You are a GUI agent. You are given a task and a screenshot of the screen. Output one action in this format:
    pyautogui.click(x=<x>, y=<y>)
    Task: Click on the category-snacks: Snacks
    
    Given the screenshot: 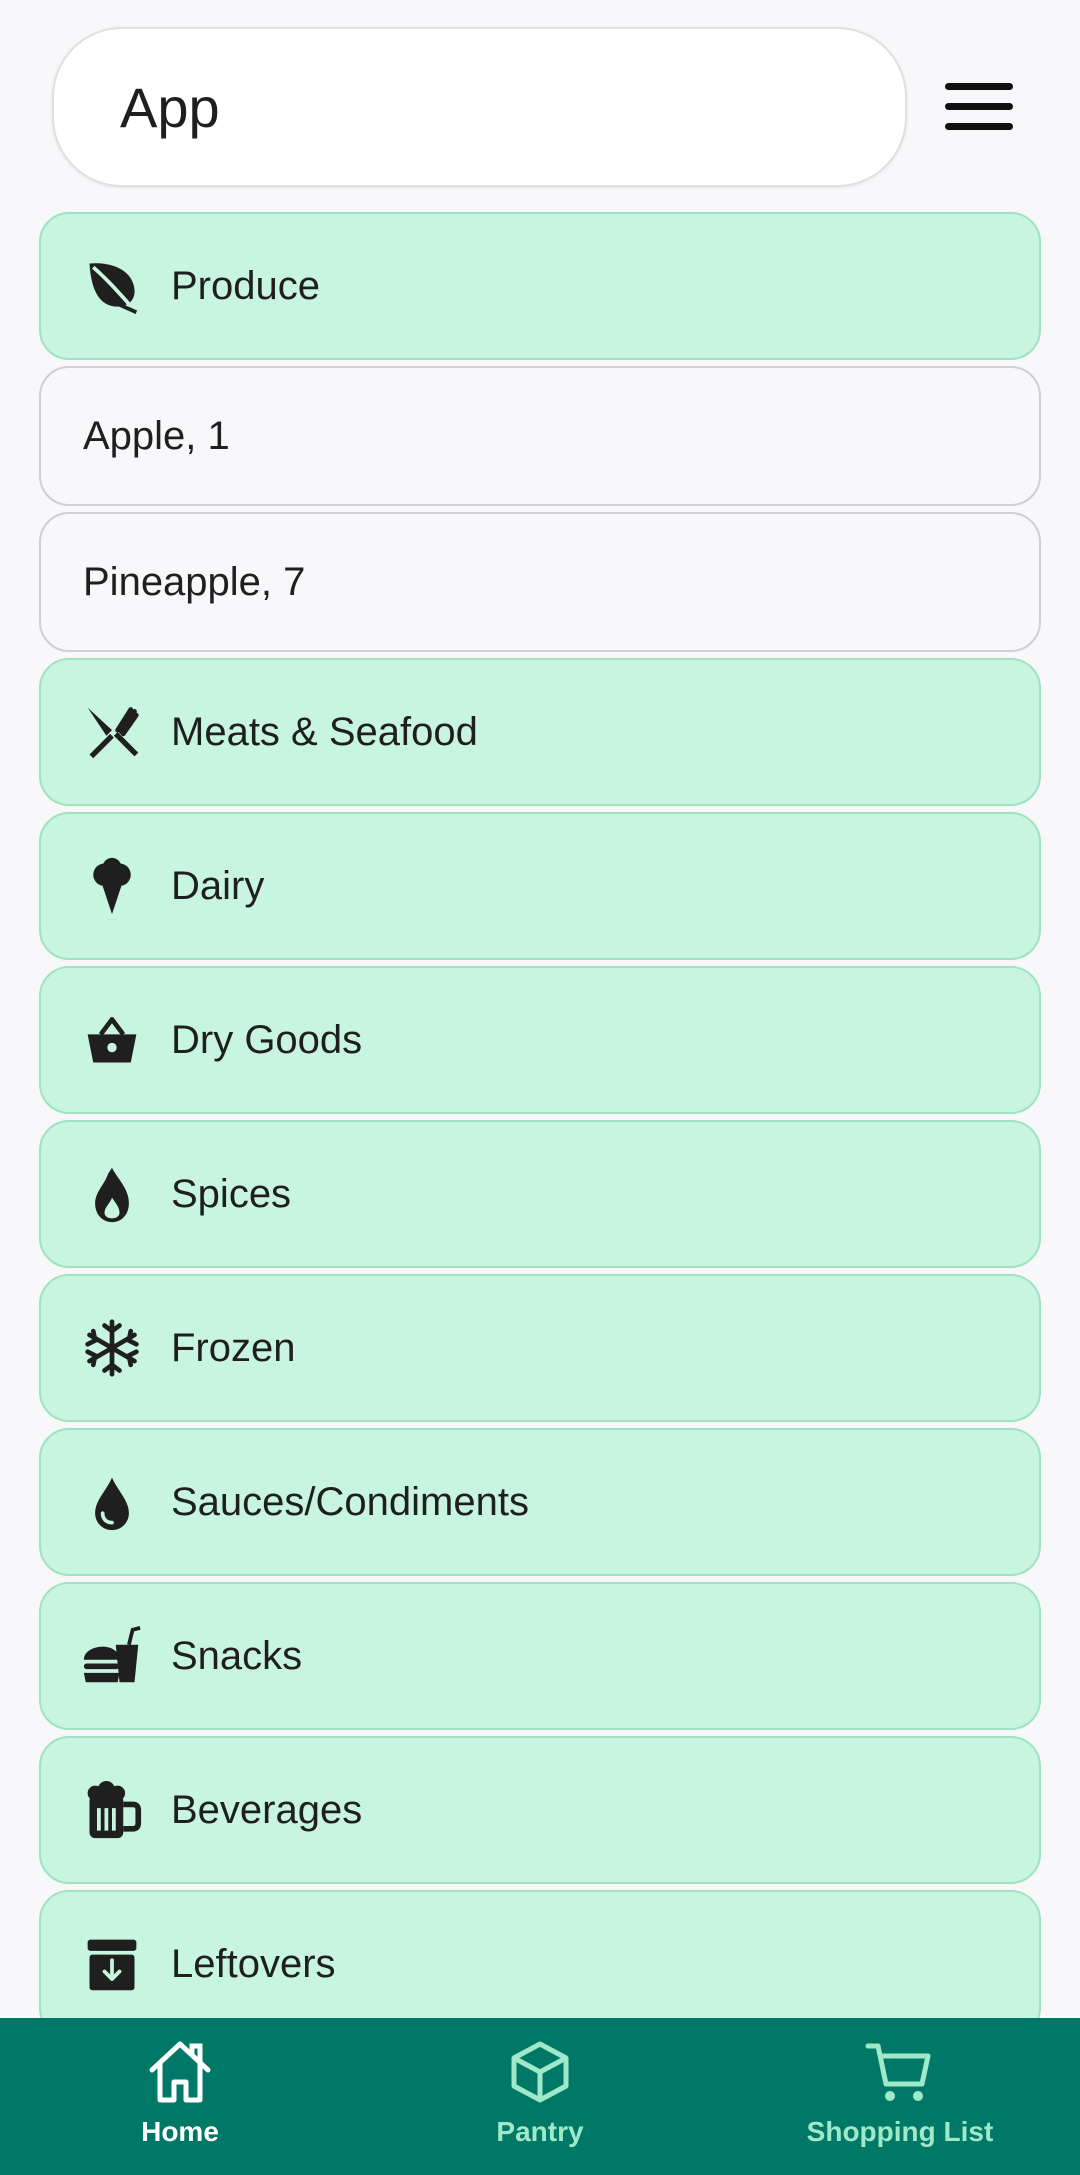 What is the action you would take?
    pyautogui.click(x=540, y=1656)
    